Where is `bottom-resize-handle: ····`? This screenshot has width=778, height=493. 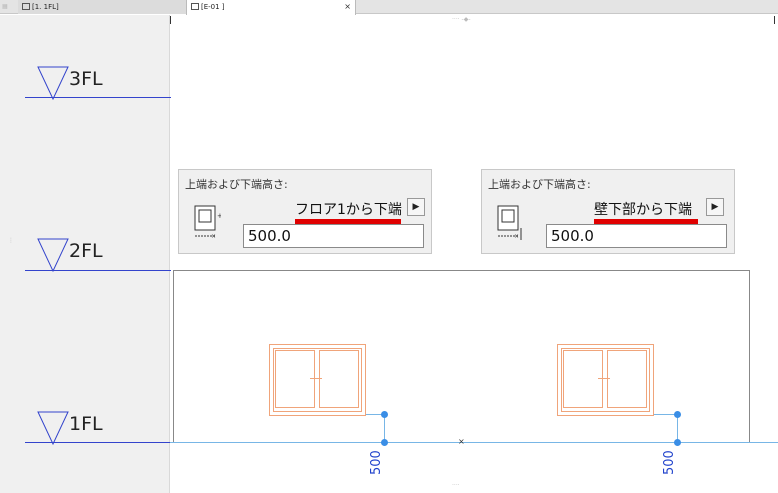 bottom-resize-handle: ···· is located at coordinates (456, 485).